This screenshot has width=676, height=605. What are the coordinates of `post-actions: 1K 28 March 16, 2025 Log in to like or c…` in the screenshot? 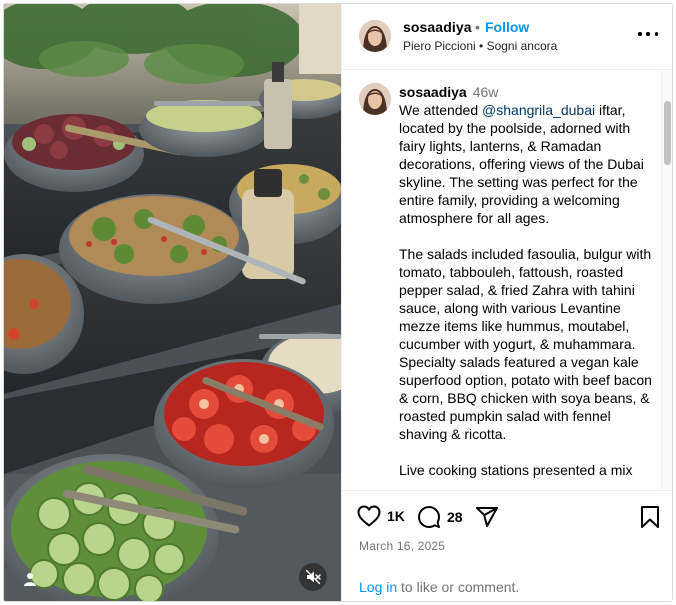 It's located at (507, 545).